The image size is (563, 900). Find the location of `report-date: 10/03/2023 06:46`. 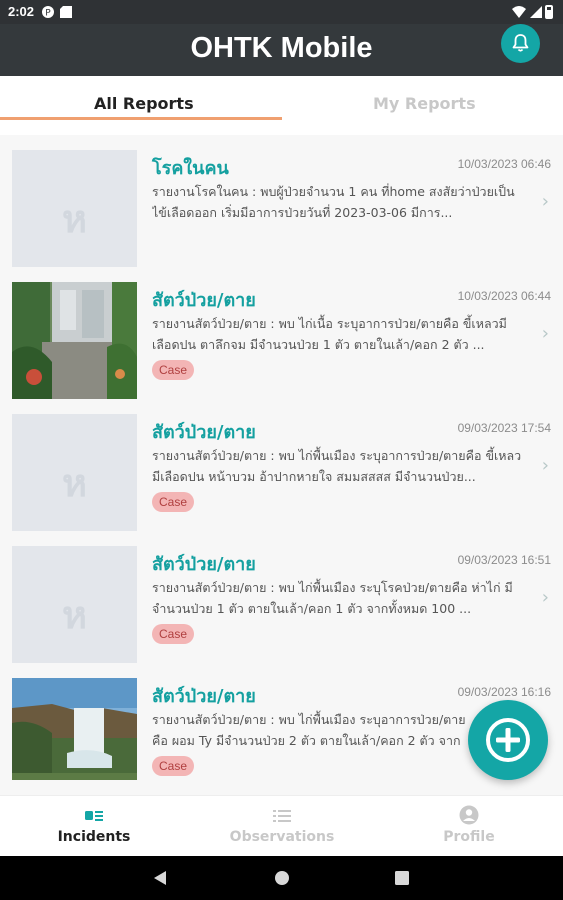

report-date: 10/03/2023 06:46 is located at coordinates (504, 164).